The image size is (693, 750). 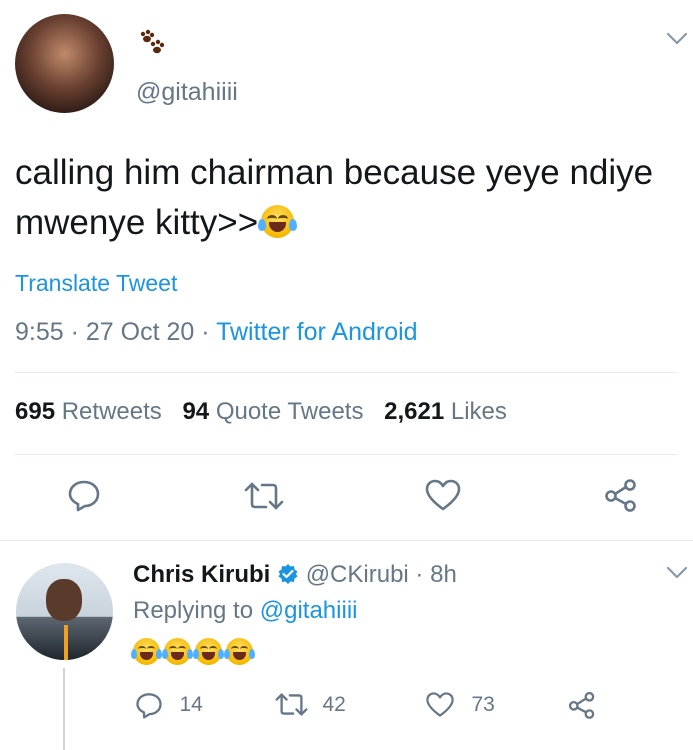 I want to click on tweet-source-link: Twitter for Android, so click(x=316, y=332).